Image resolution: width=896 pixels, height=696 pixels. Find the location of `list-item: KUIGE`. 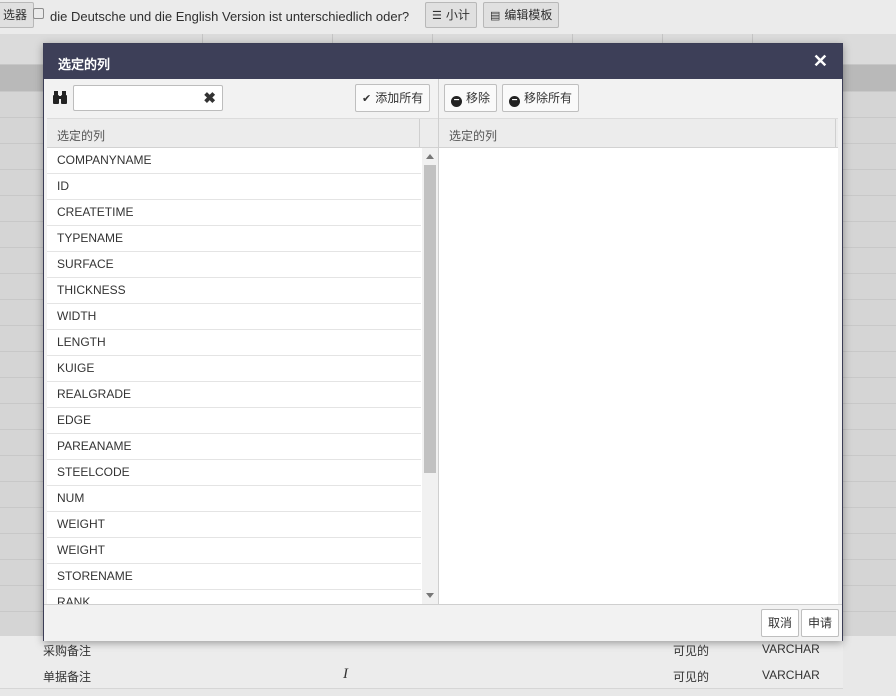

list-item: KUIGE is located at coordinates (234, 369).